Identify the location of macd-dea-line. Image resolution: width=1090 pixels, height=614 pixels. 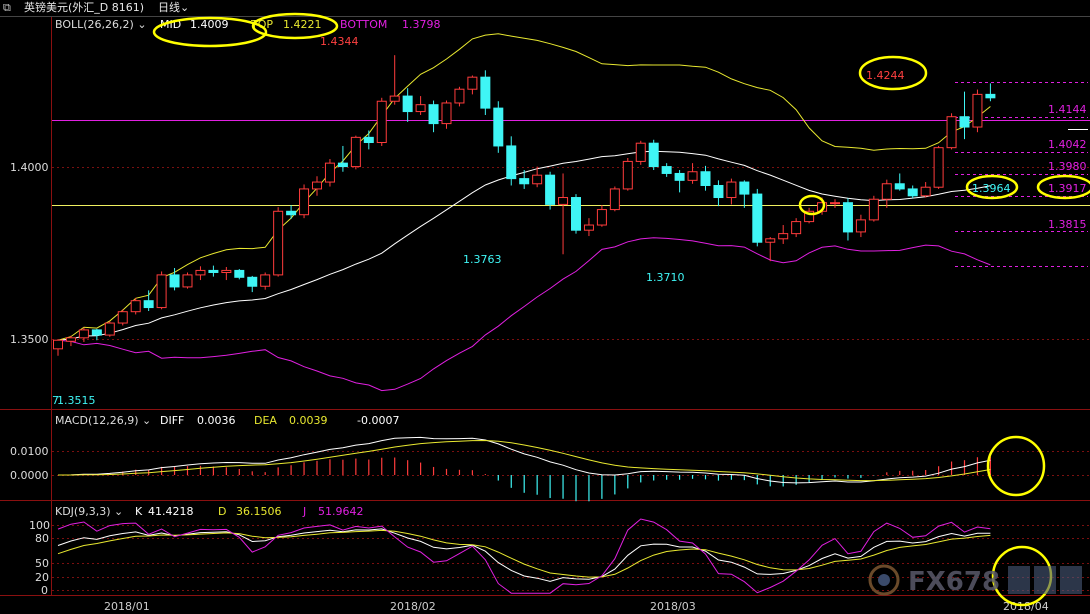
(524, 460).